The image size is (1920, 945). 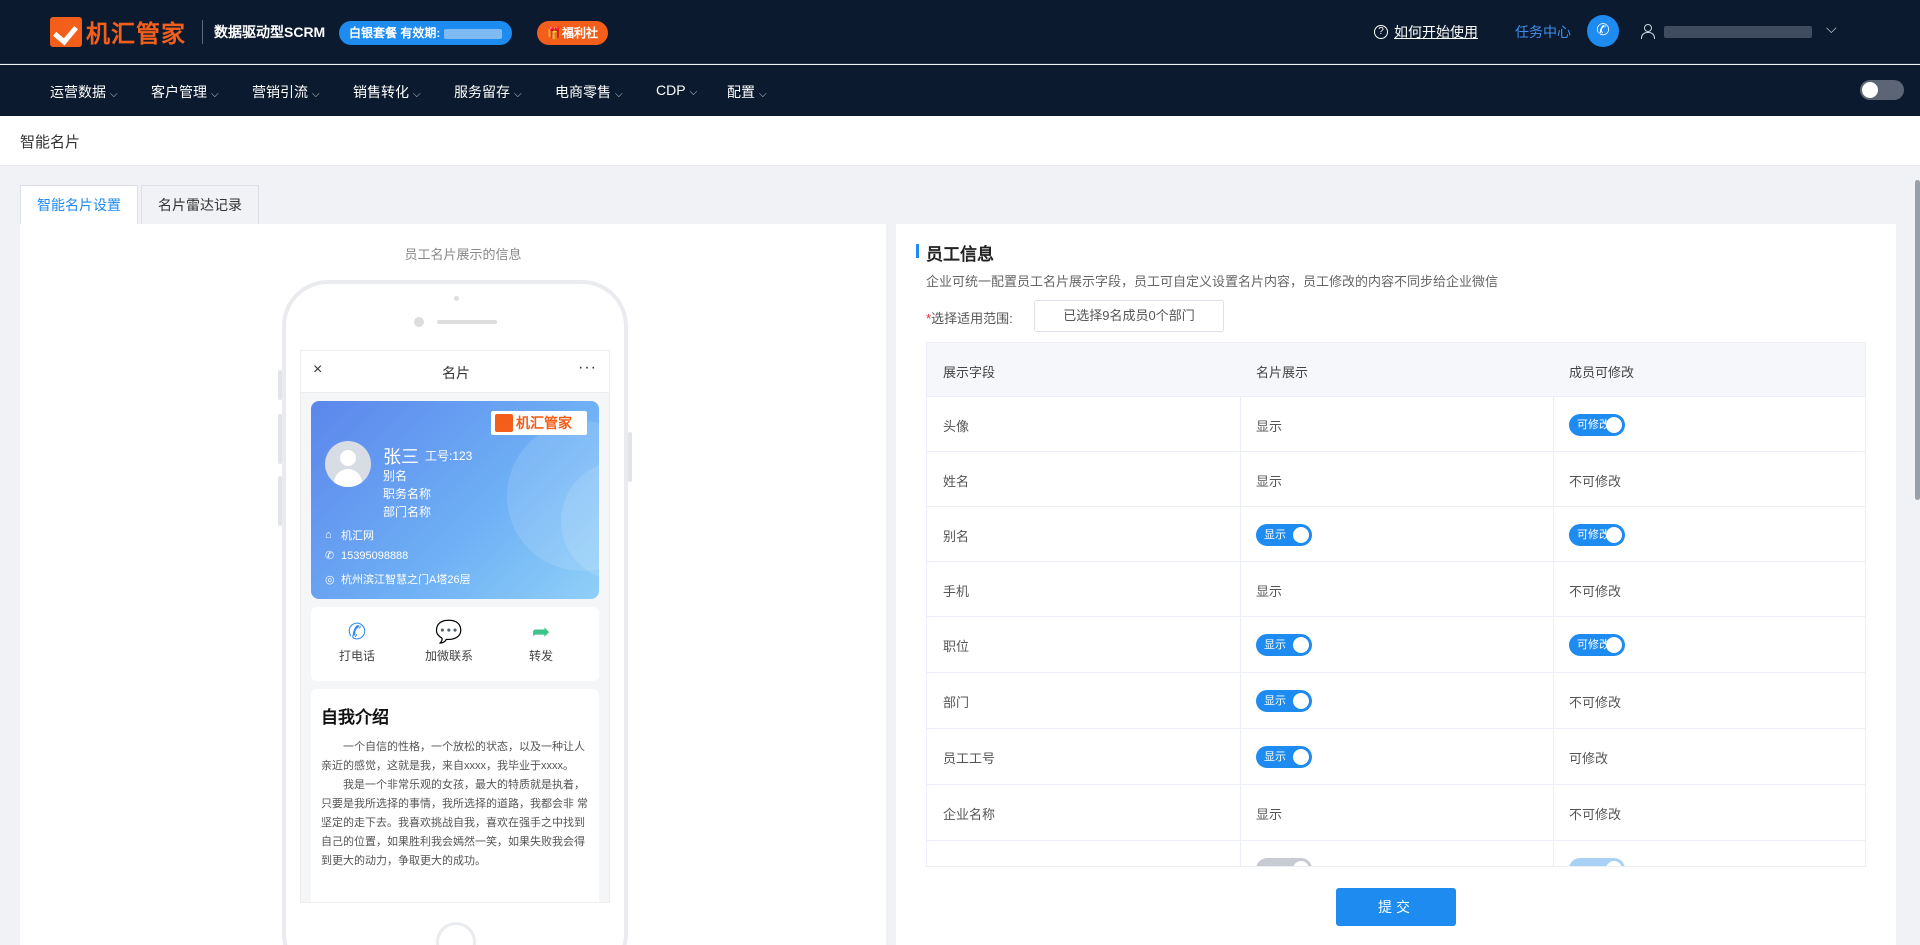 What do you see at coordinates (185, 92) in the screenshot?
I see `nav-item-customer: 客户管理 ⌵` at bounding box center [185, 92].